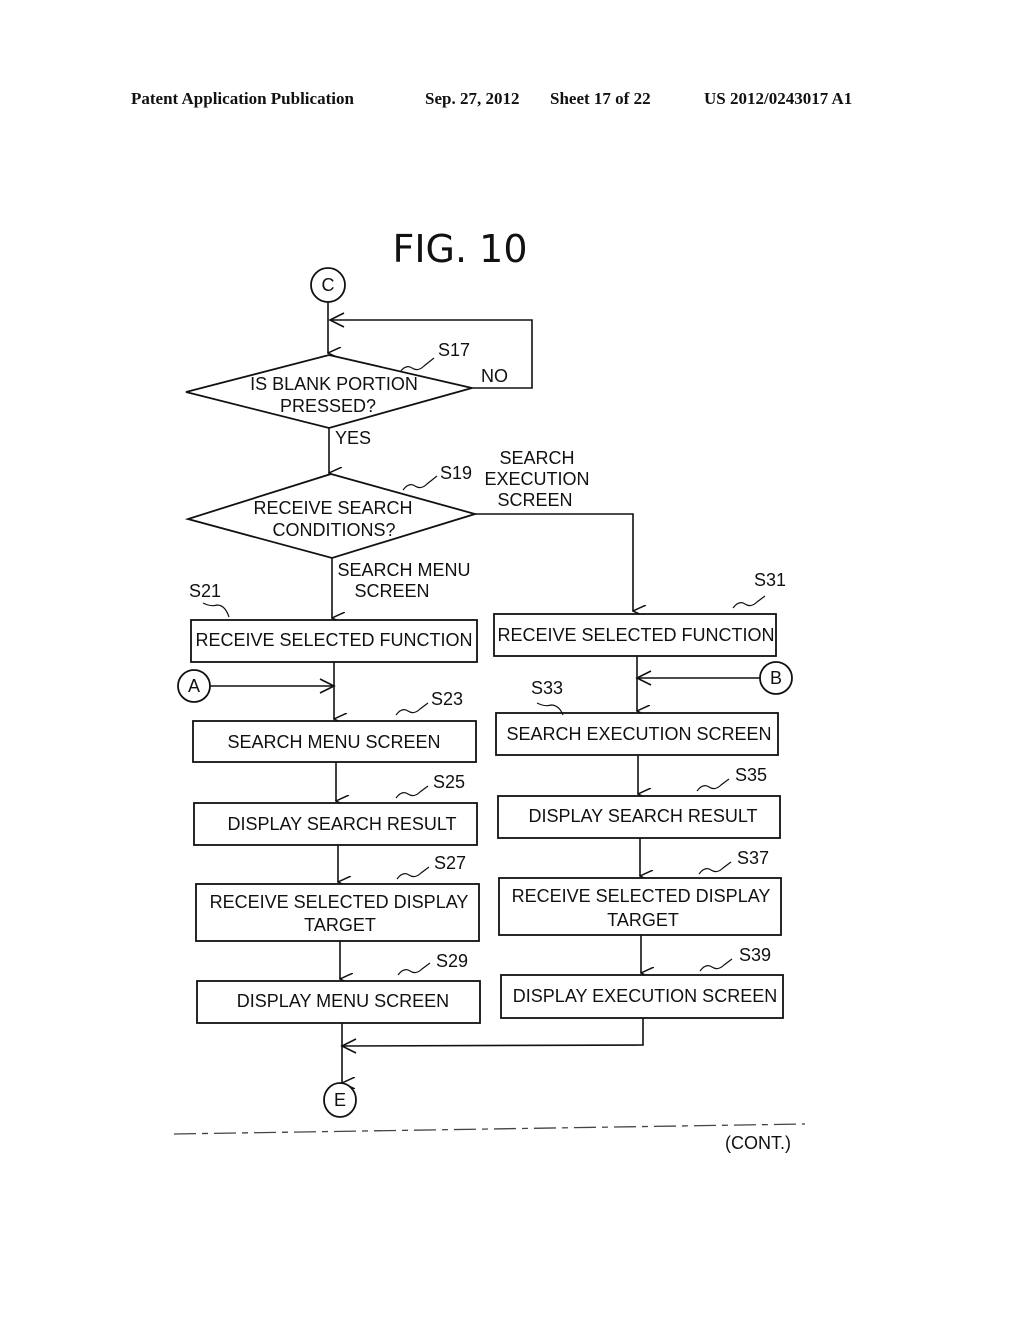  What do you see at coordinates (758, 1143) in the screenshot?
I see `continuation-label: (CONT.)` at bounding box center [758, 1143].